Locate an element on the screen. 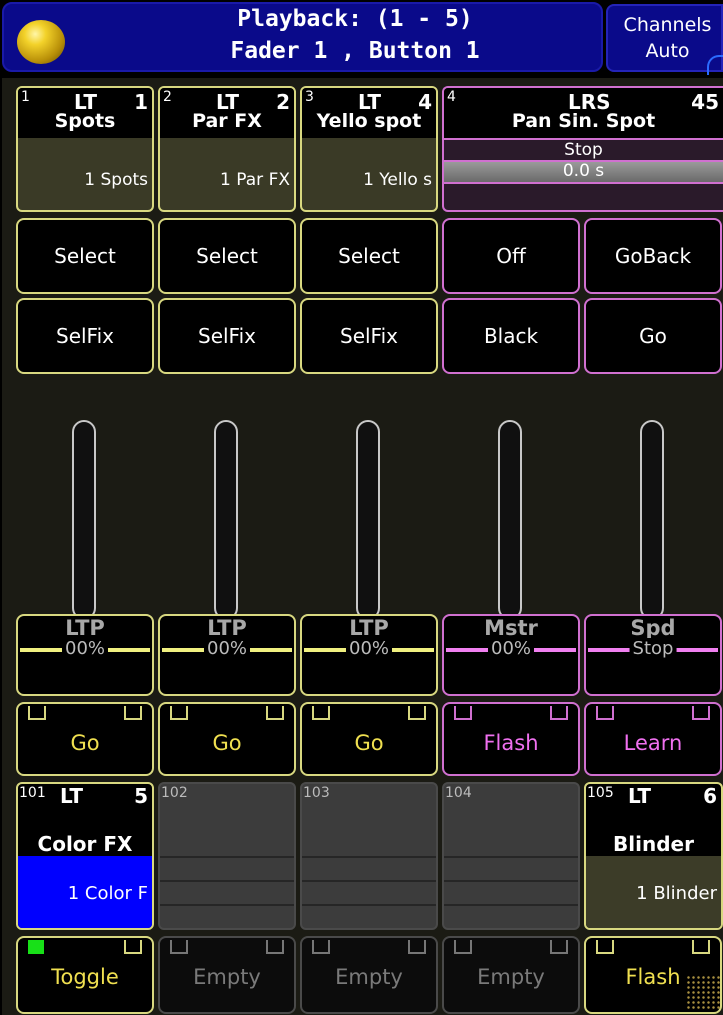 The height and width of the screenshot is (1015, 723). executor-name: Color FX is located at coordinates (85, 844).